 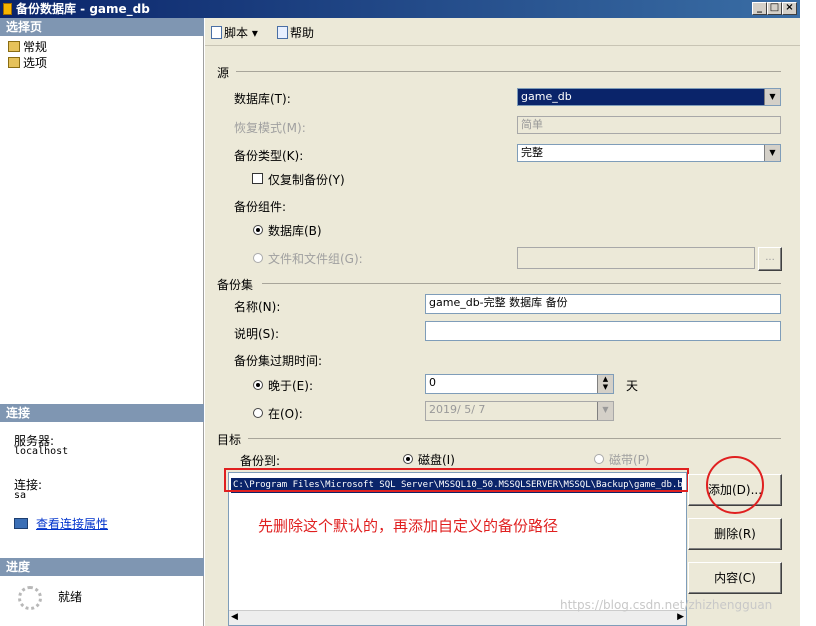 I want to click on progress-header: 进度, so click(x=102, y=567).